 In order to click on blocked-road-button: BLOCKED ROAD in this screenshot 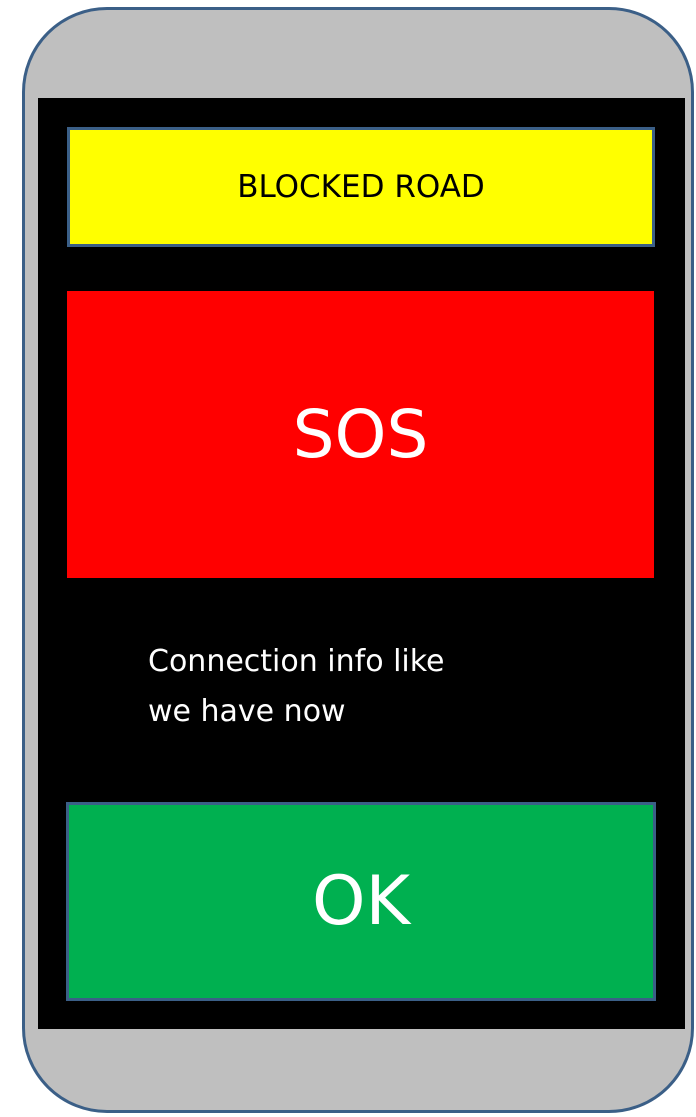, I will do `click(361, 187)`.